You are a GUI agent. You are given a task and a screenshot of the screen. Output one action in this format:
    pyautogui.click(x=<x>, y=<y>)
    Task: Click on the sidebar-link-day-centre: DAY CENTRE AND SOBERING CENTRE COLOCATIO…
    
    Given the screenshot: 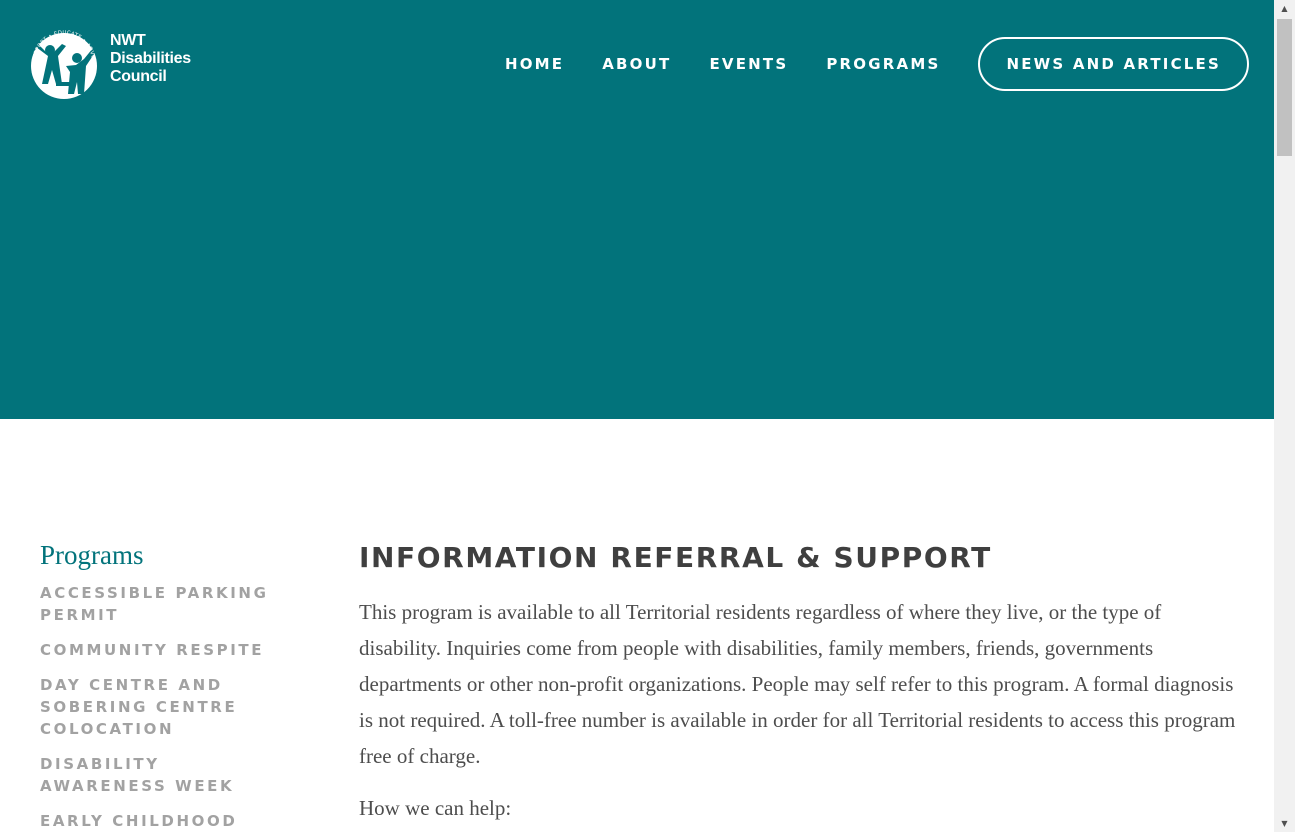 What is the action you would take?
    pyautogui.click(x=165, y=707)
    